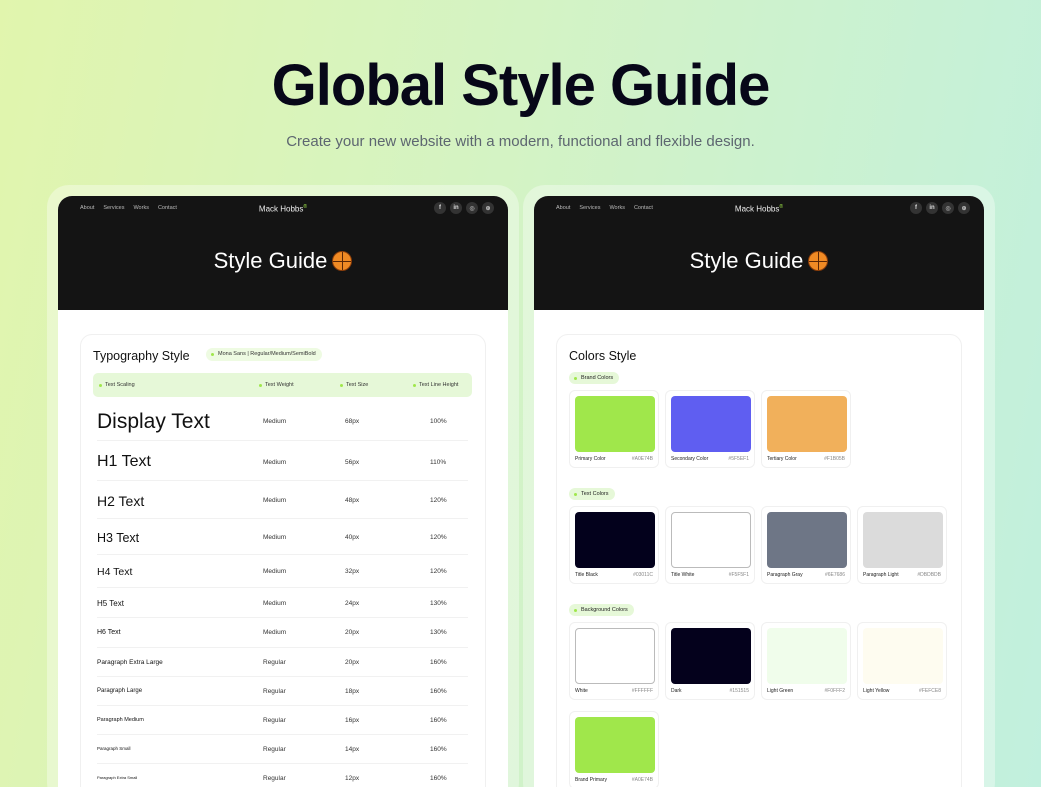 This screenshot has height=787, width=1041. I want to click on table-row: Display Text Medium 68px 100%, so click(282, 420).